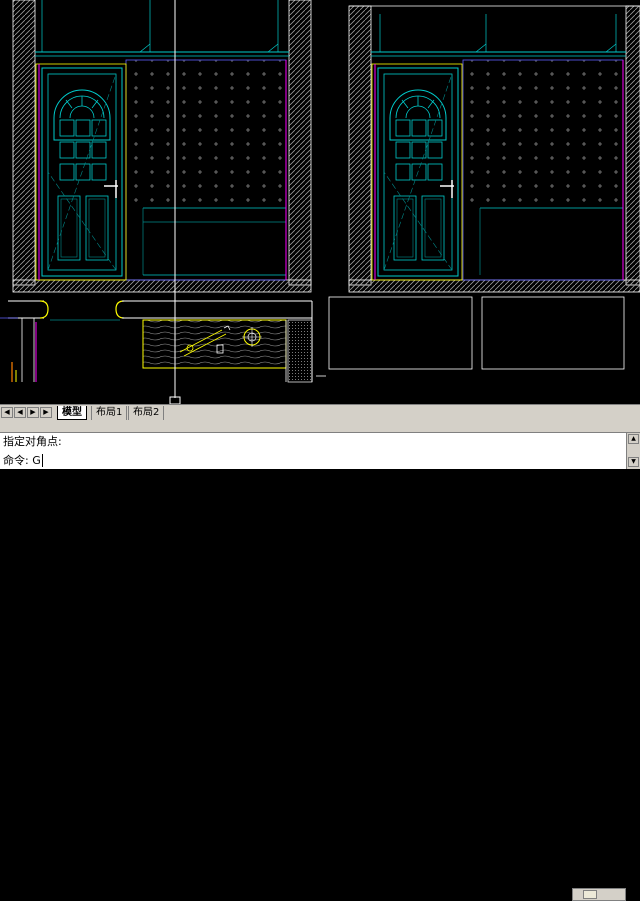 The image size is (640, 901). I want to click on command-prompt: 命令: G, so click(23, 461).